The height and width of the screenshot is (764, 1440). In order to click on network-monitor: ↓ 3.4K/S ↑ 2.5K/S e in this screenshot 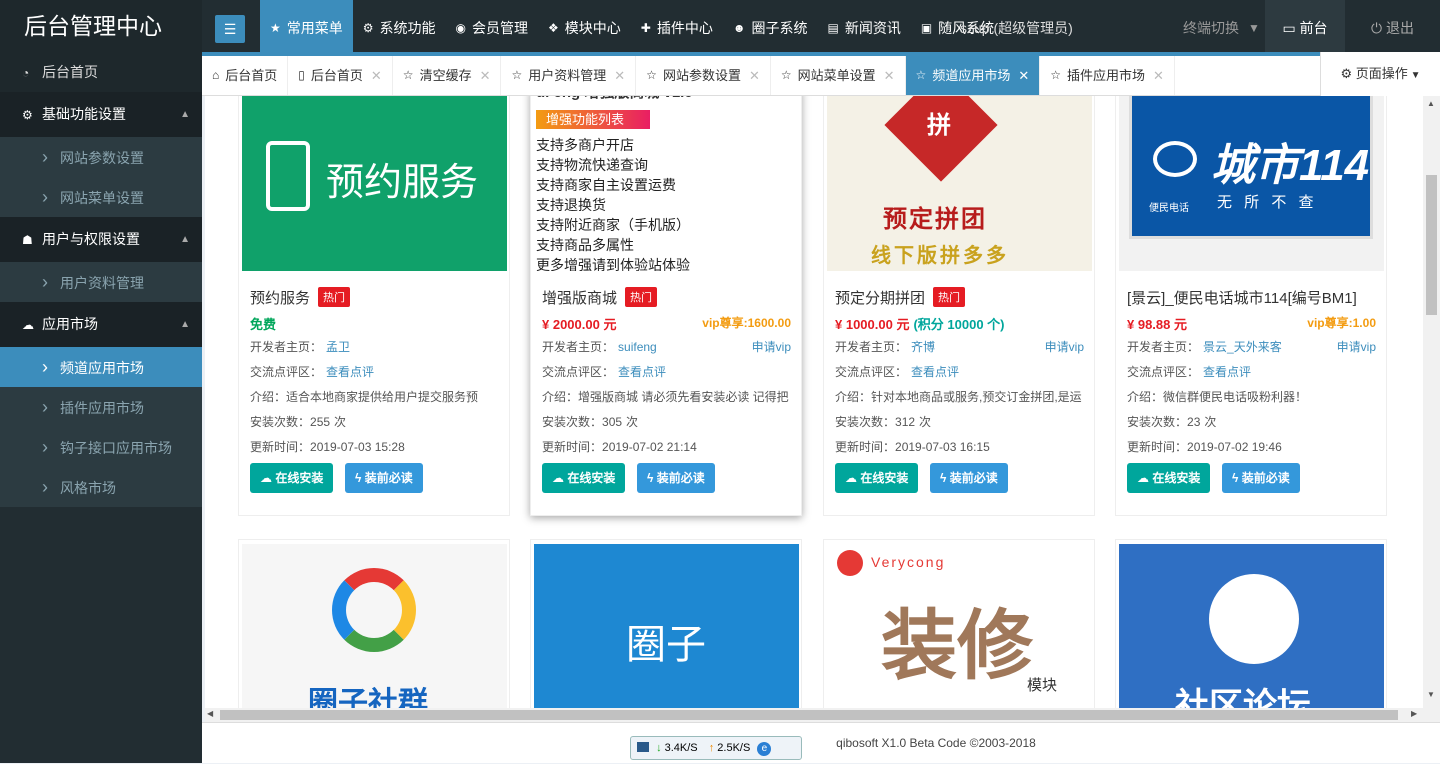, I will do `click(716, 748)`.